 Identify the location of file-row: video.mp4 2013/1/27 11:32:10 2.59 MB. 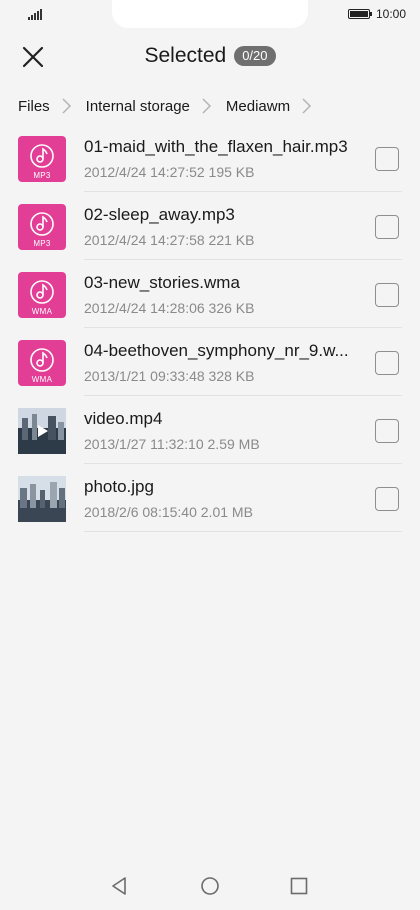
(210, 430).